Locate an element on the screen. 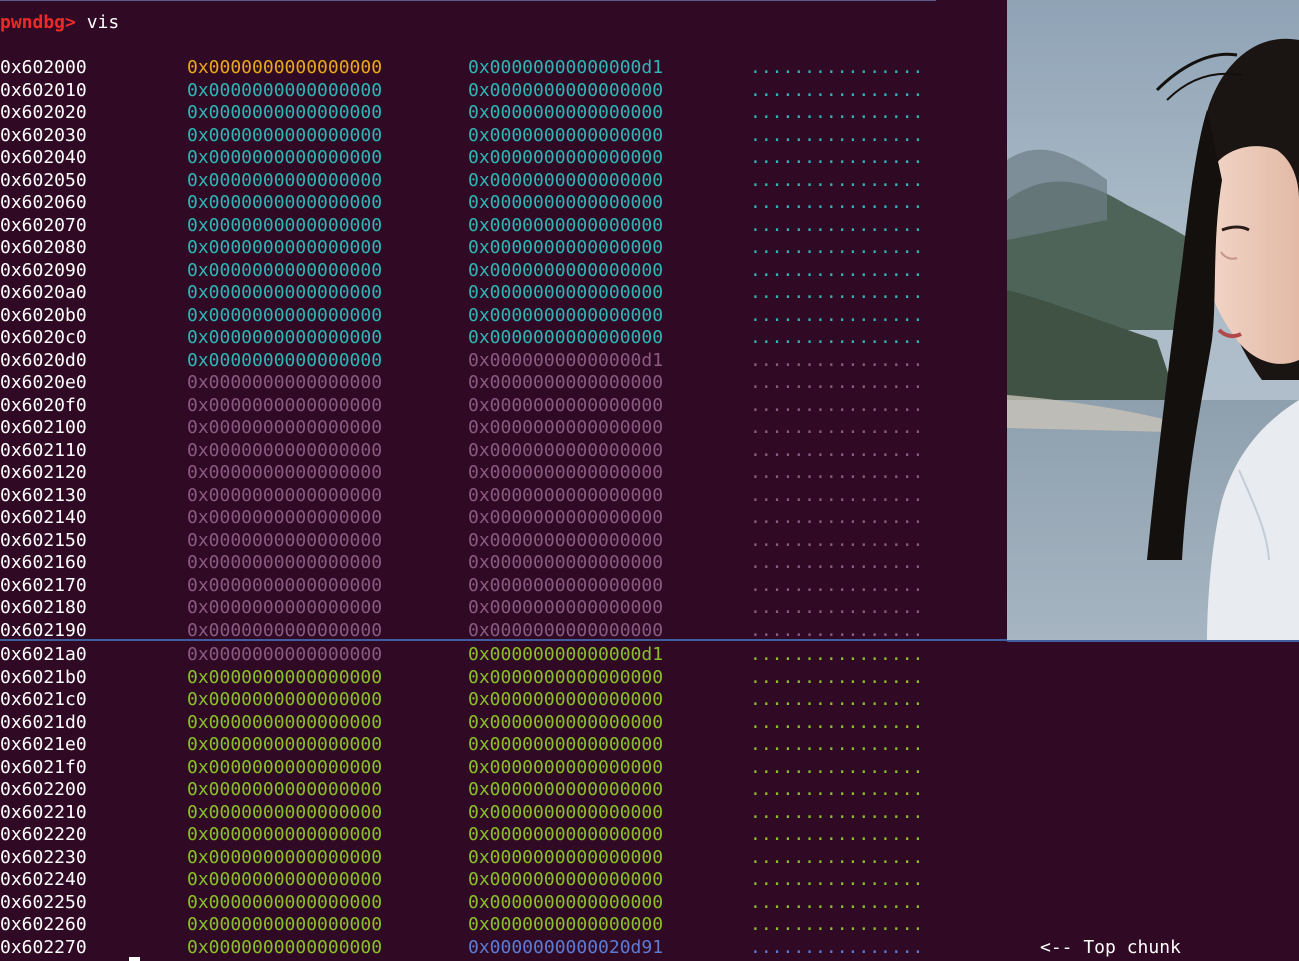  row-address: 0x602220 is located at coordinates (43, 834).